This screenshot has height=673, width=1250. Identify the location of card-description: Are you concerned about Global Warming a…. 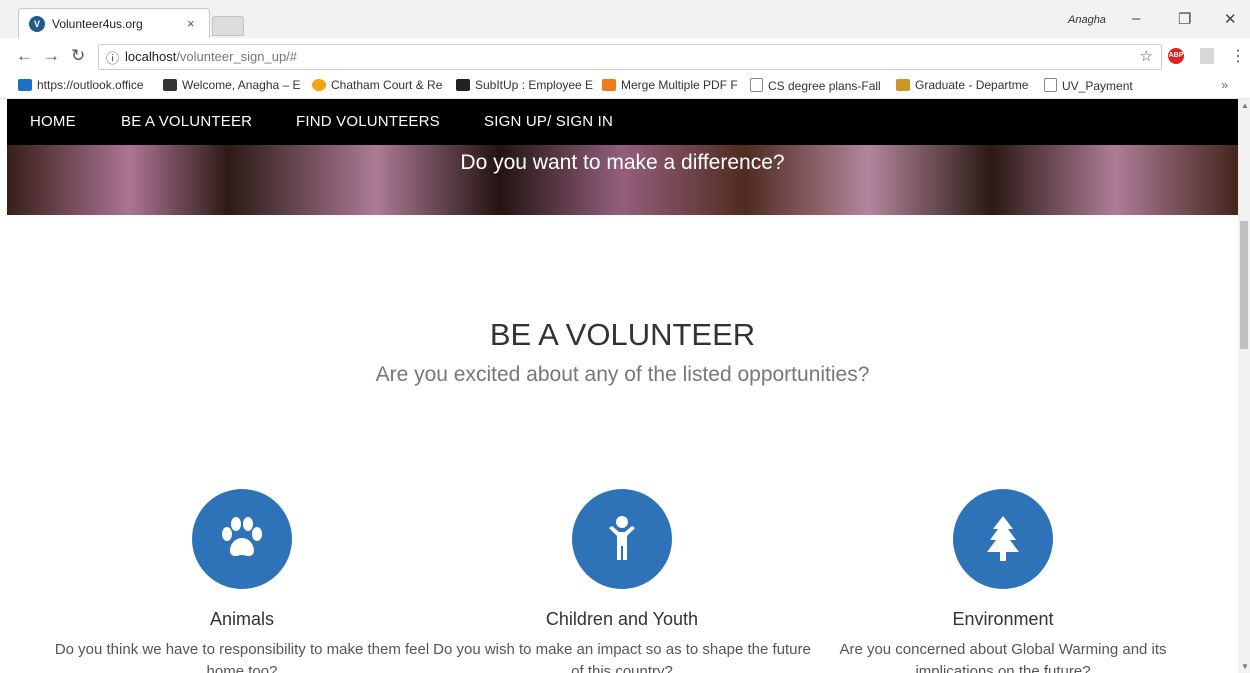
(1003, 657).